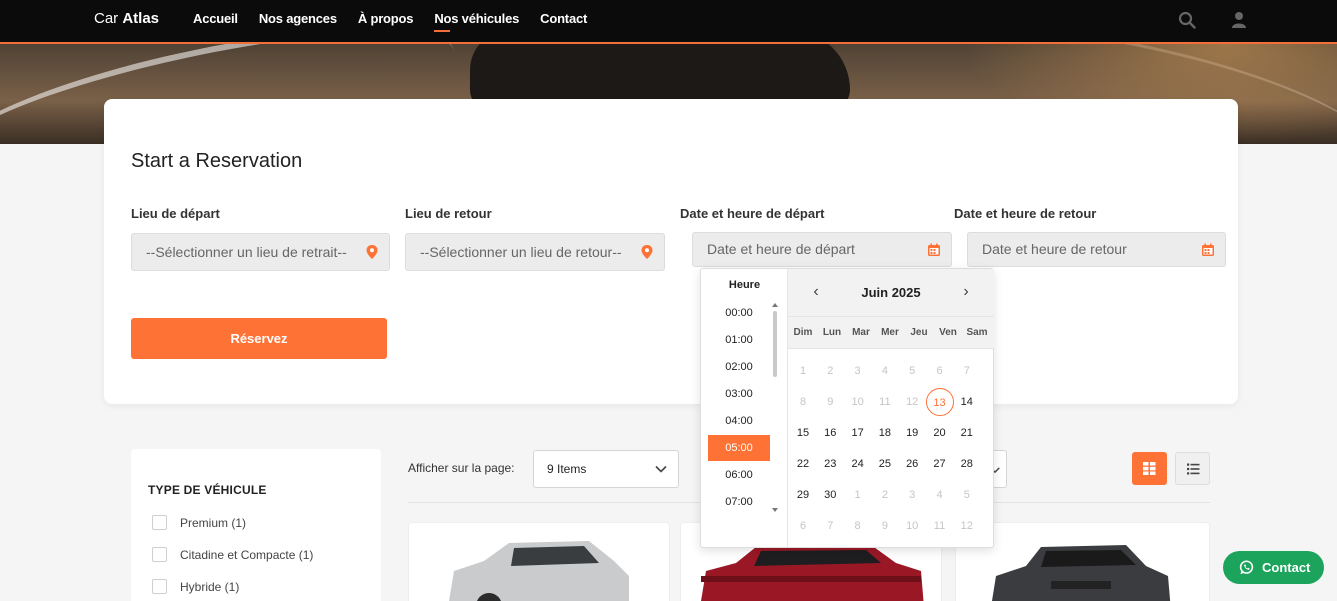  What do you see at coordinates (175, 213) in the screenshot?
I see `pickup-label: Lieu de départ` at bounding box center [175, 213].